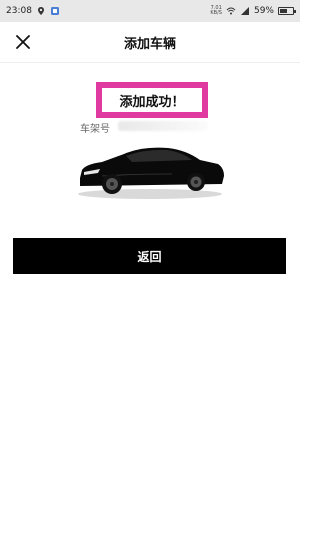  I want to click on net-speed-unit: KB/S, so click(216, 13).